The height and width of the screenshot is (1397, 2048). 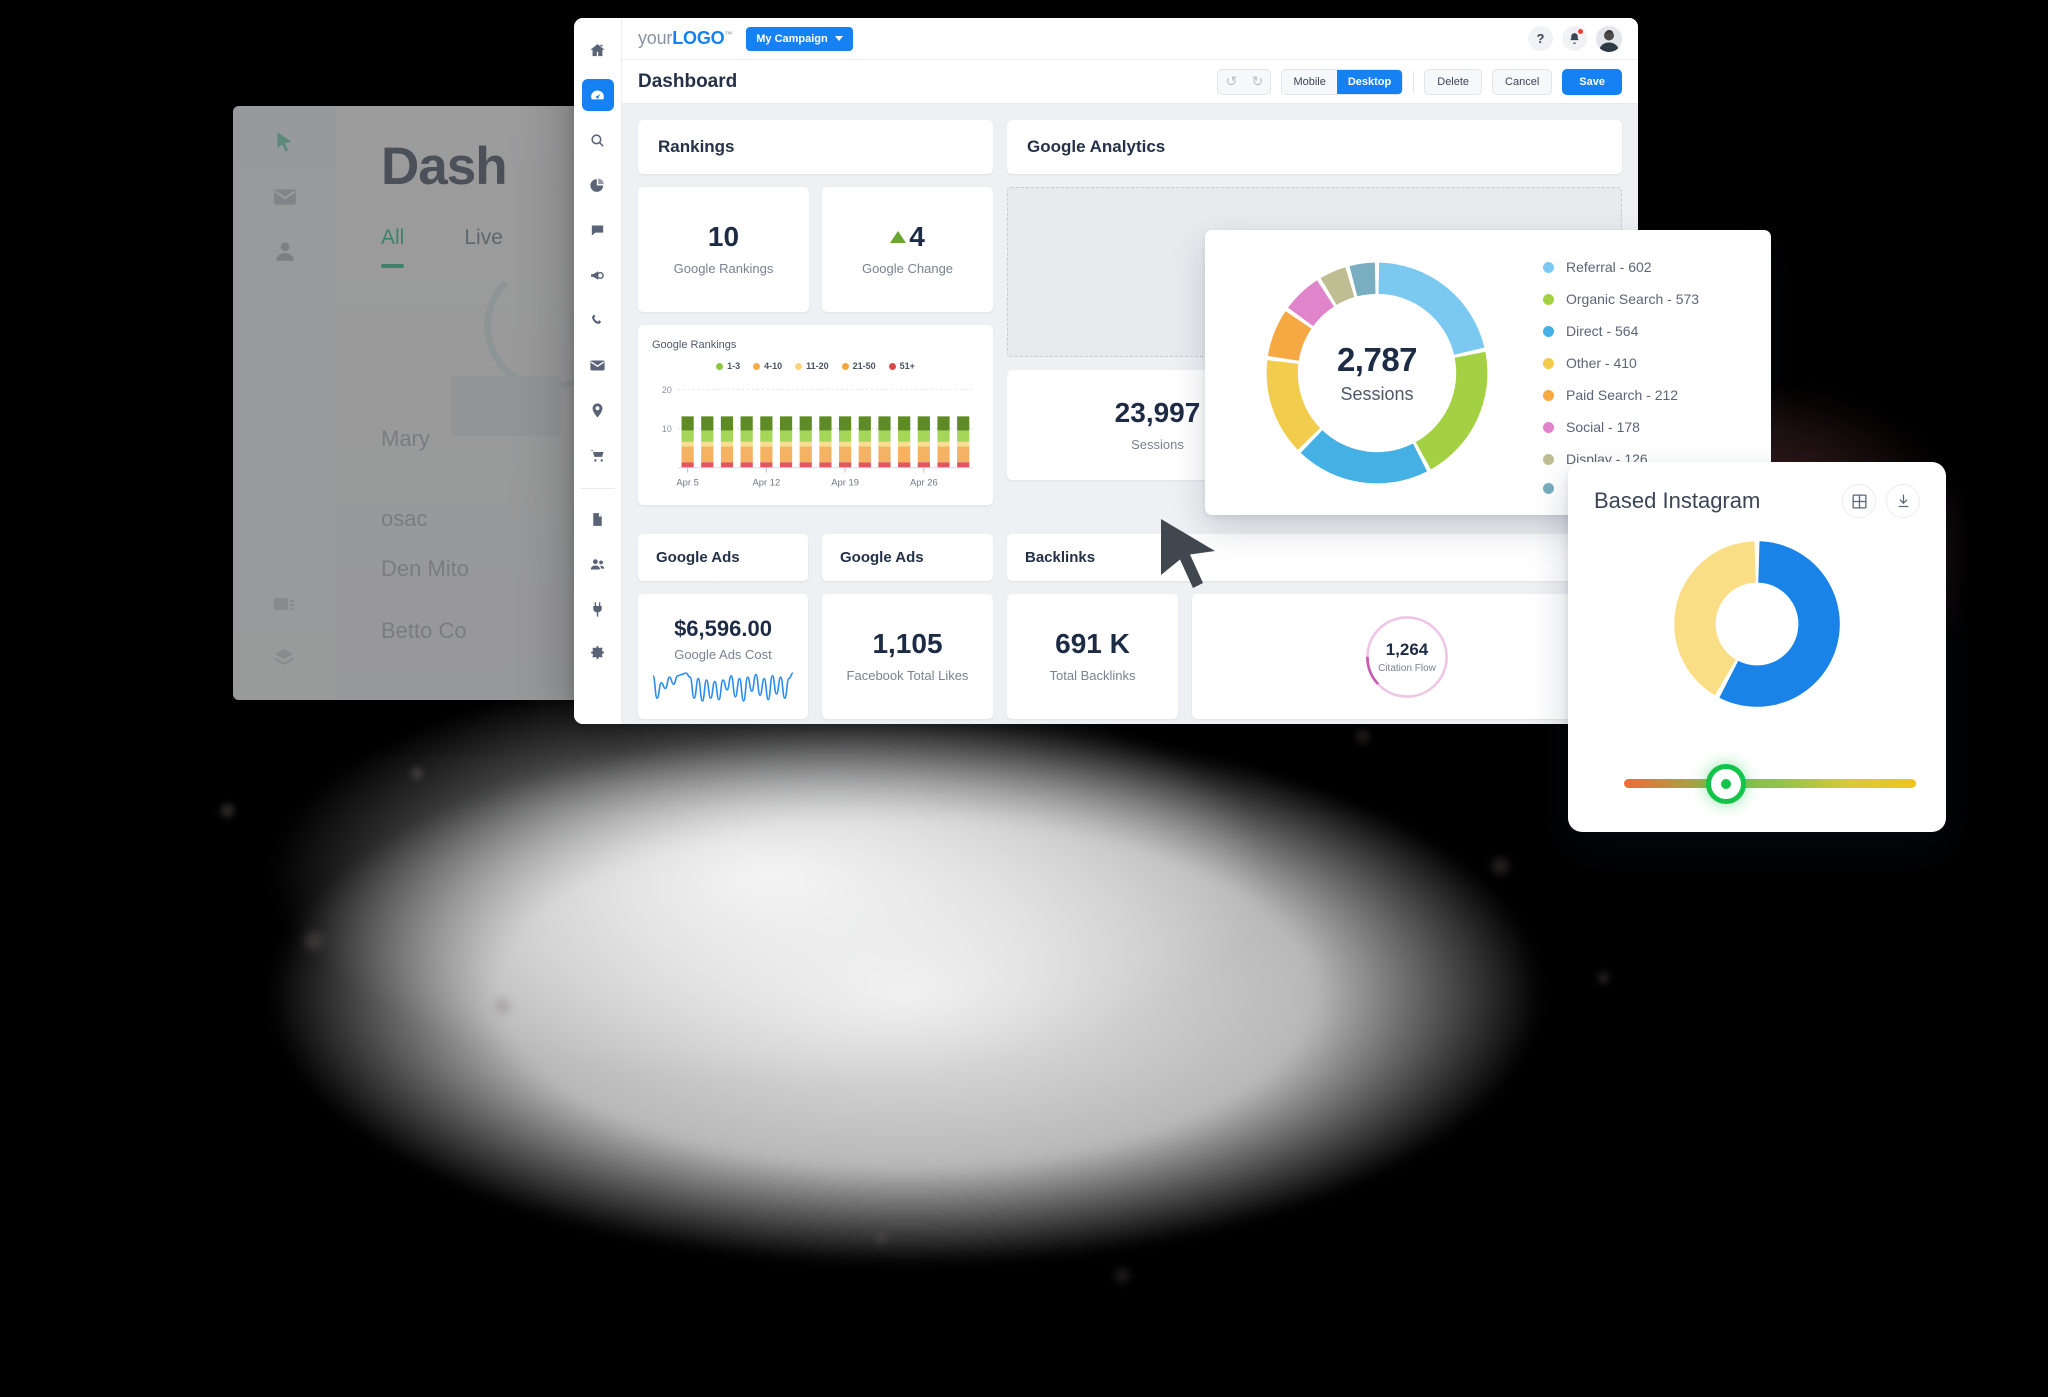 What do you see at coordinates (817, 366) in the screenshot?
I see `legend-label: 11-20` at bounding box center [817, 366].